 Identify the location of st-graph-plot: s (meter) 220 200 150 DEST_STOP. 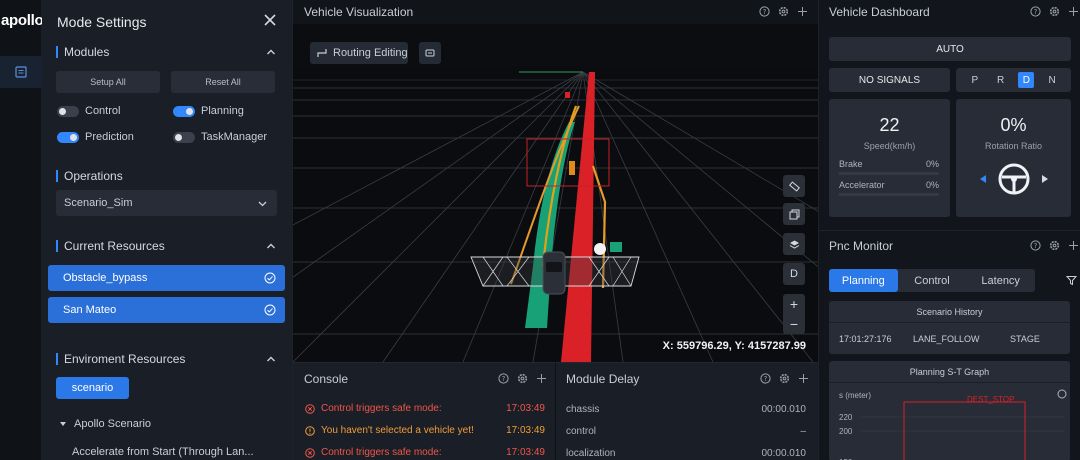
(953, 424).